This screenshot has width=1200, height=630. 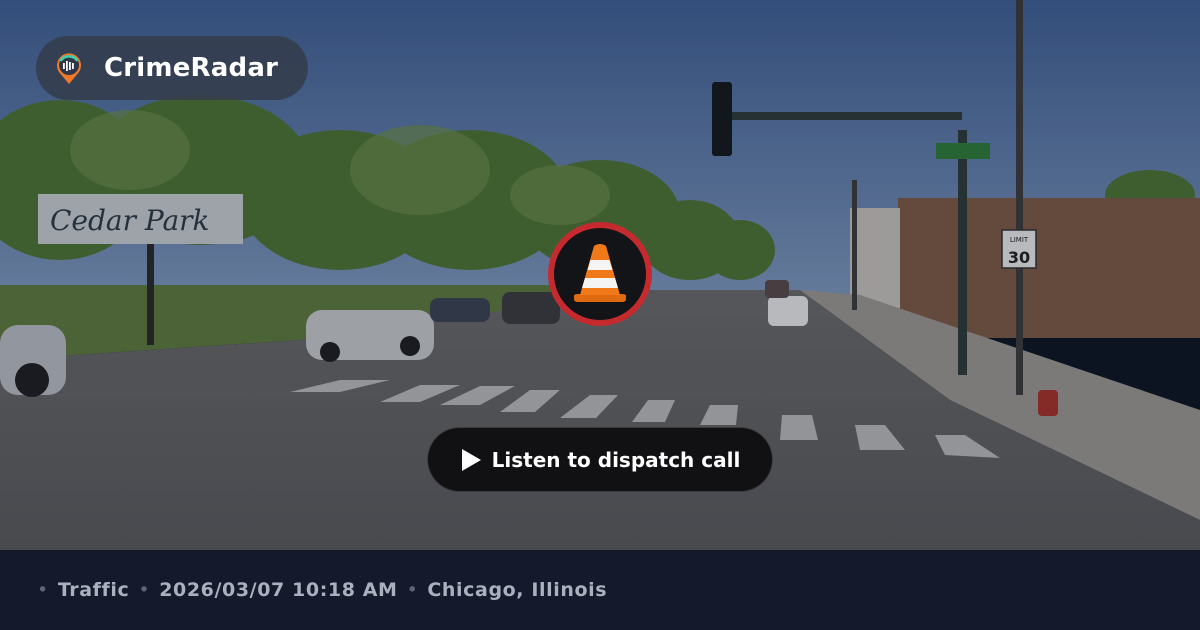 What do you see at coordinates (471, 459) in the screenshot?
I see `play-icon` at bounding box center [471, 459].